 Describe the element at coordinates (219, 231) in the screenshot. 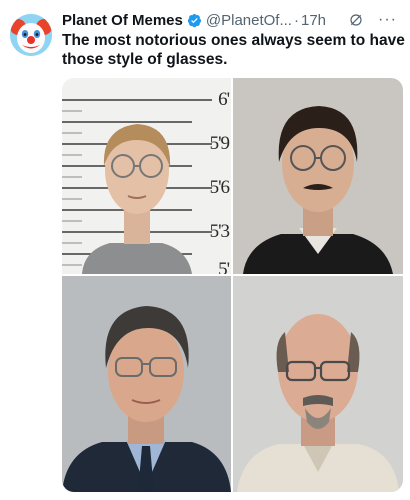

I see `height-label: 5'3` at that location.